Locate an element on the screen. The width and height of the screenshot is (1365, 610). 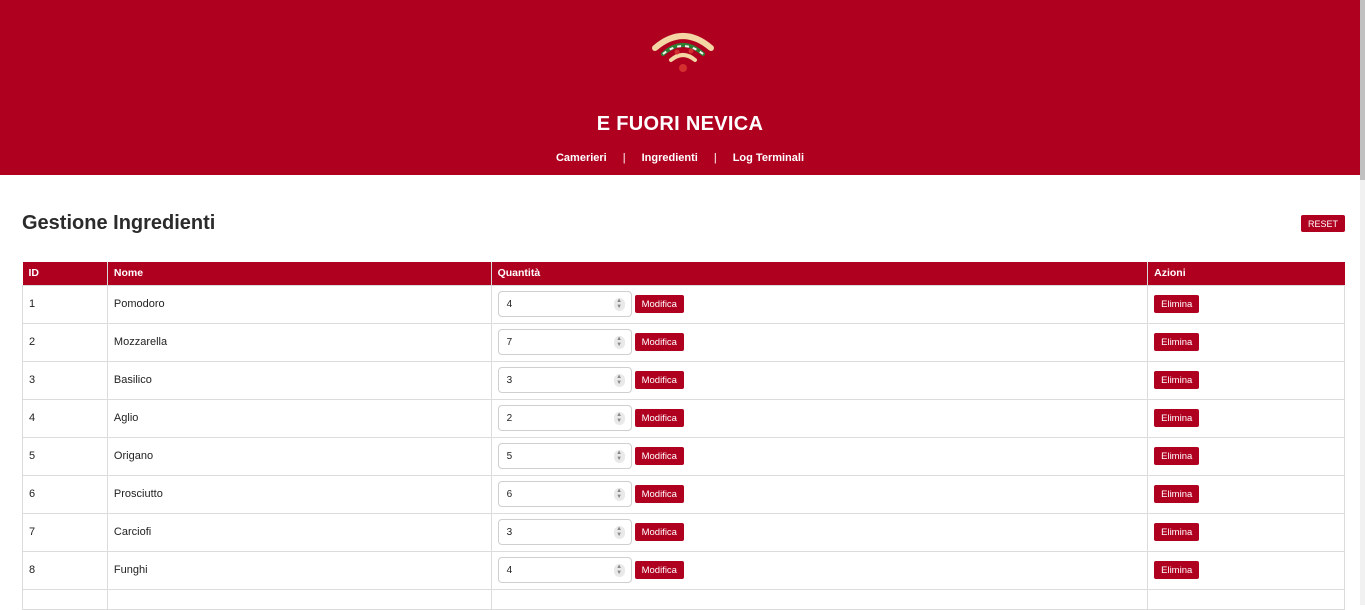
ingredient-id: 8 is located at coordinates (65, 570).